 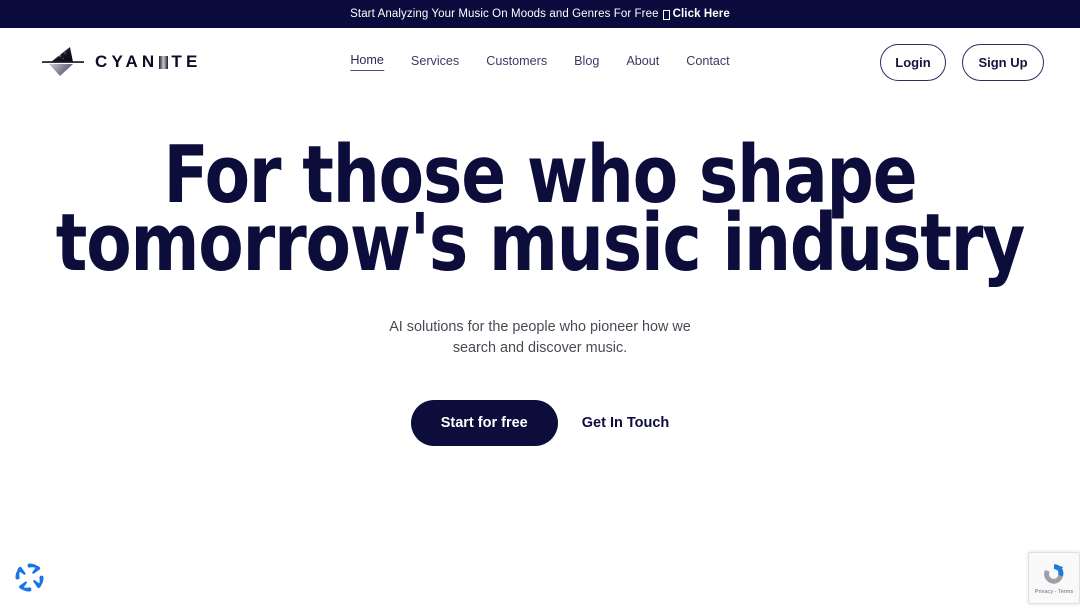 What do you see at coordinates (127, 61) in the screenshot?
I see `logo-text-before: CYAN` at bounding box center [127, 61].